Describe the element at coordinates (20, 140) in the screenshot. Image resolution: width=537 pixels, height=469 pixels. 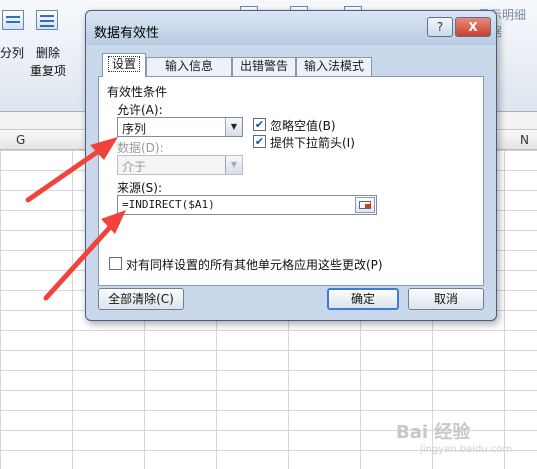
I see `column-header-g: G` at that location.